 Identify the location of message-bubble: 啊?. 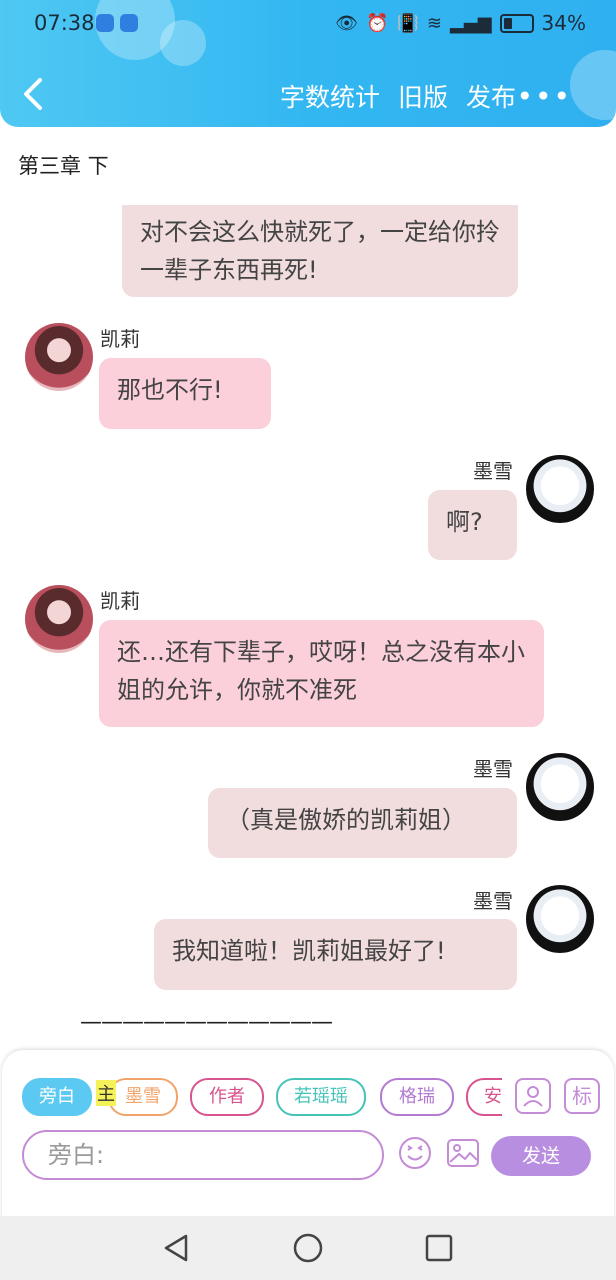
(472, 525).